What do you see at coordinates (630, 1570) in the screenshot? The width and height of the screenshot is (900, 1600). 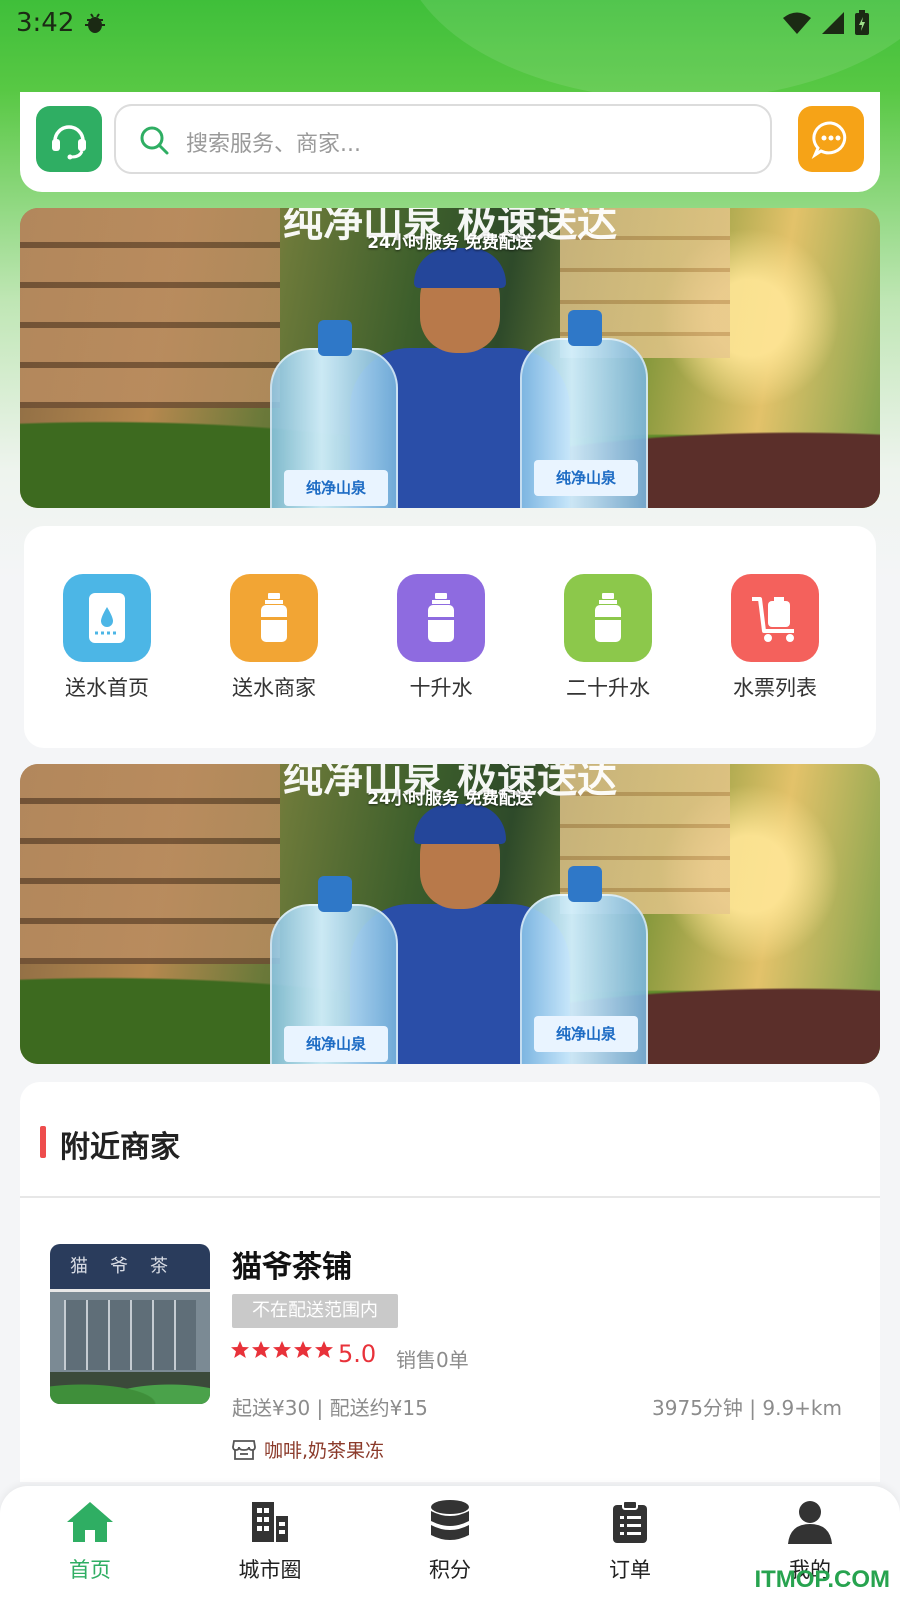 I see `nav-label: 订单` at bounding box center [630, 1570].